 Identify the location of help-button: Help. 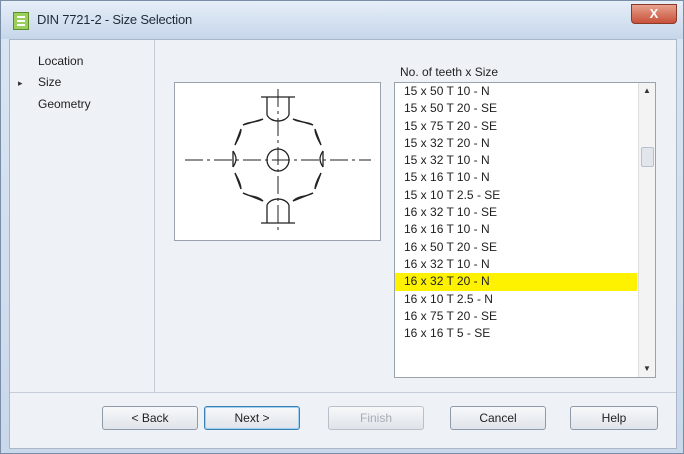
(614, 418).